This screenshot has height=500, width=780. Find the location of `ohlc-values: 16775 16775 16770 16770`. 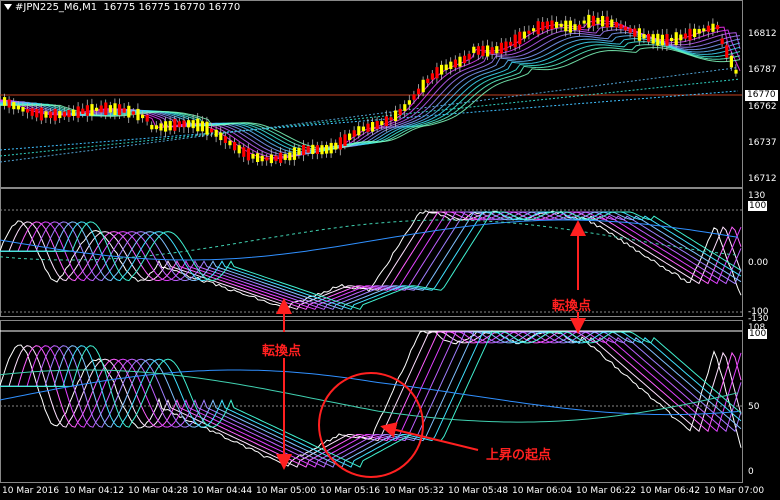

ohlc-values: 16775 16775 16770 16770 is located at coordinates (172, 7).